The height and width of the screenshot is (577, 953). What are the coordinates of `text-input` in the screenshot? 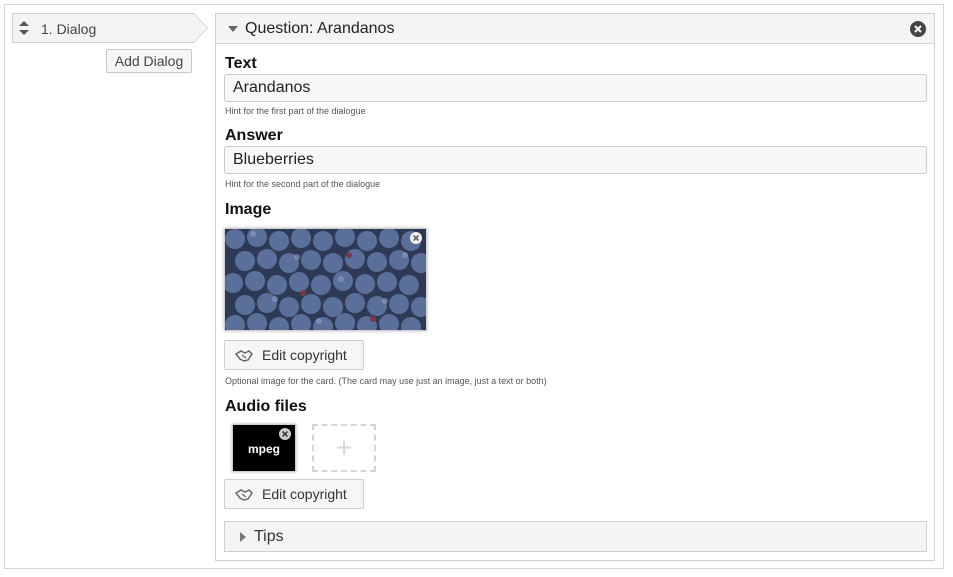 It's located at (575, 88).